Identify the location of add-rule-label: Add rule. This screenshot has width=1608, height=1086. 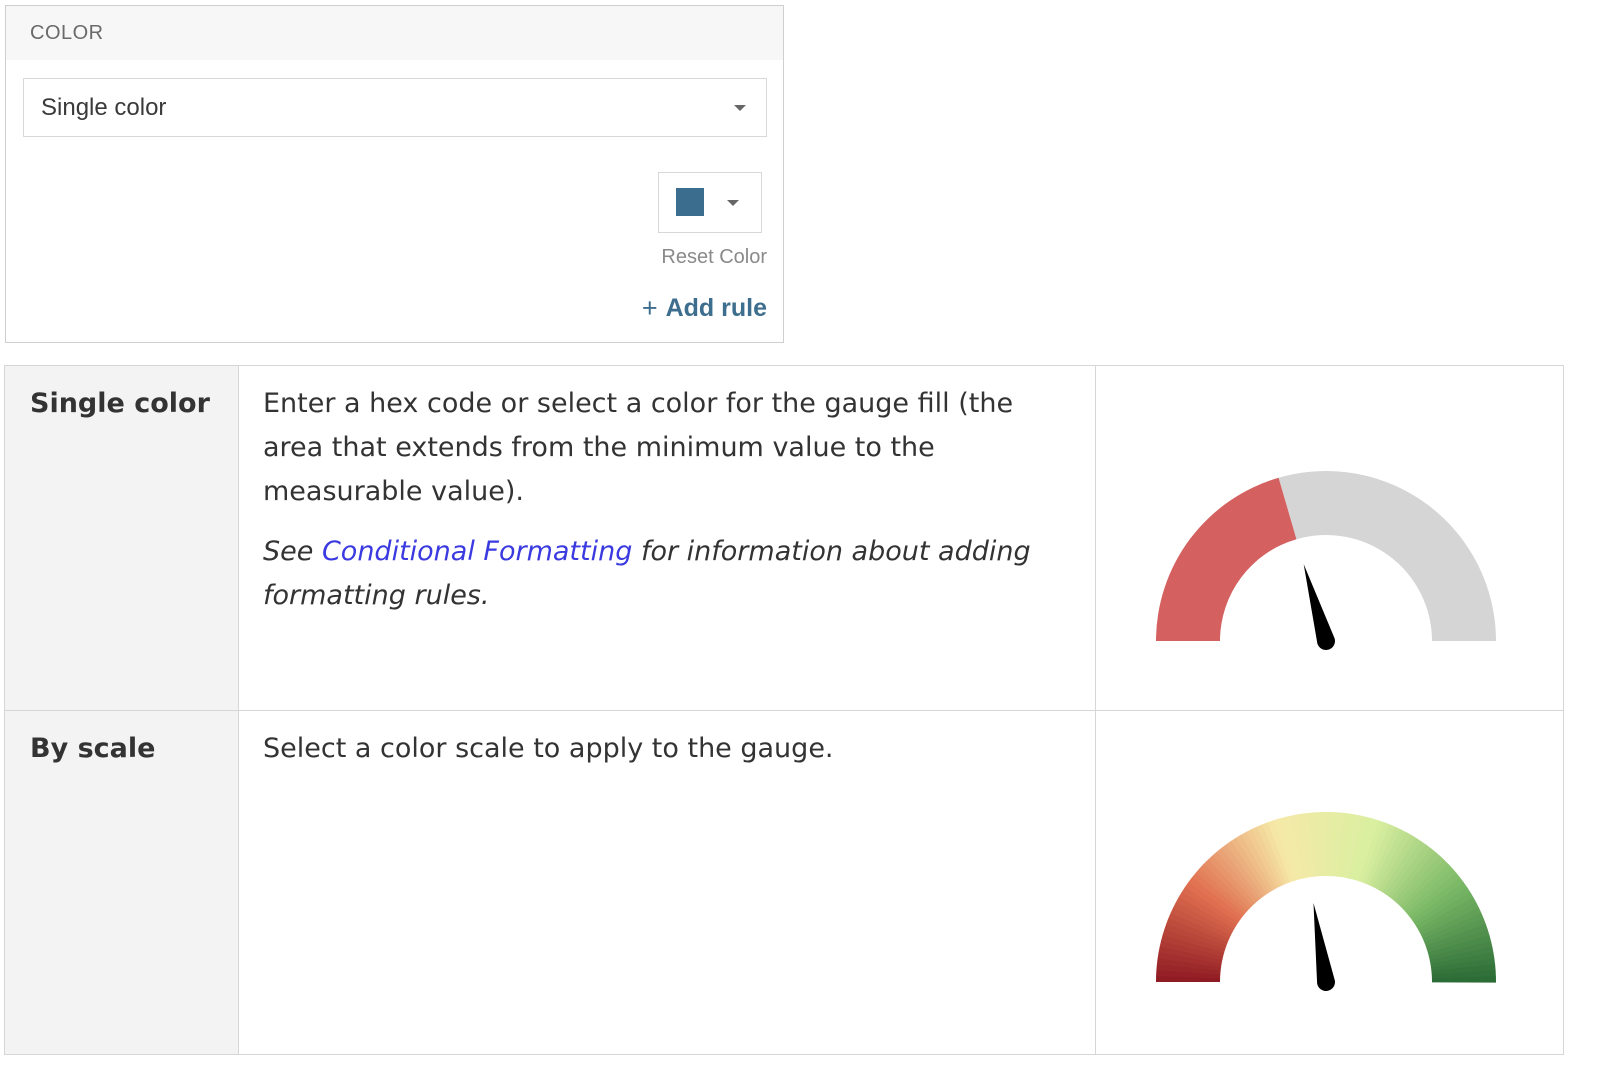
(716, 308).